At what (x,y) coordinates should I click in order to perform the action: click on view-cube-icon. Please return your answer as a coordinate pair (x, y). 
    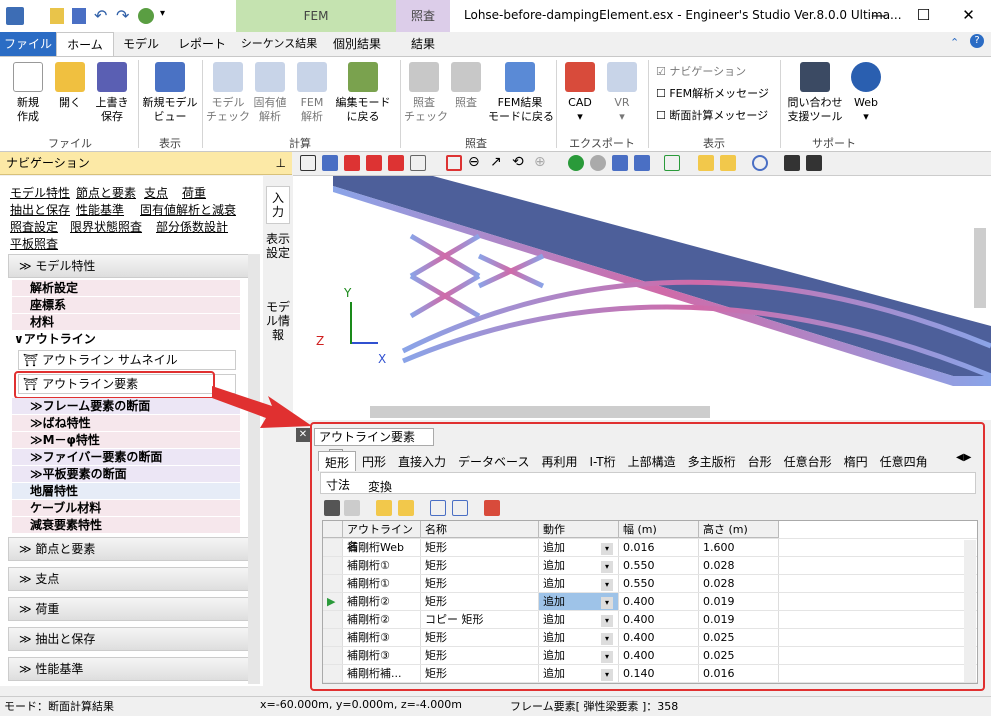
    Looking at the image, I should click on (330, 163).